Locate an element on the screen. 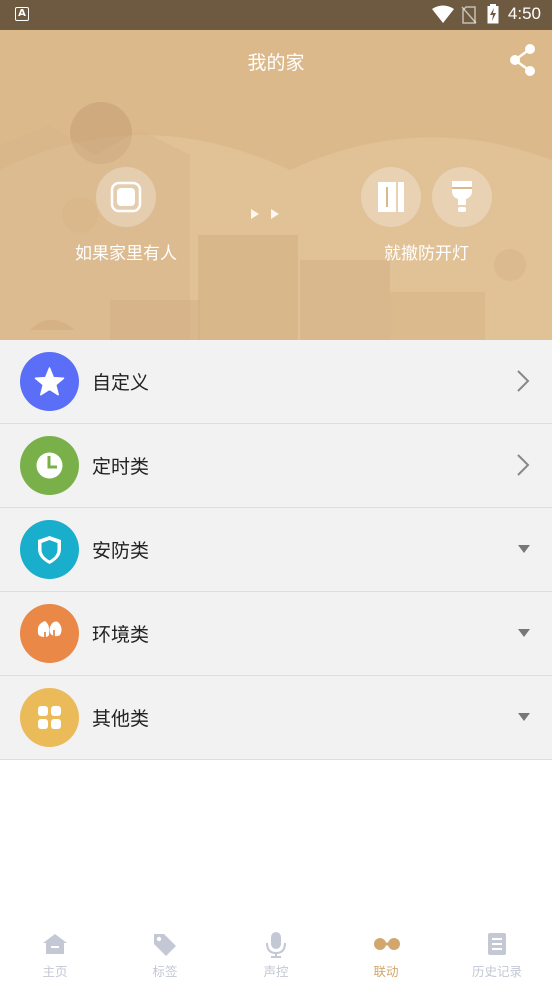  category-label: 其他类 is located at coordinates (121, 719).